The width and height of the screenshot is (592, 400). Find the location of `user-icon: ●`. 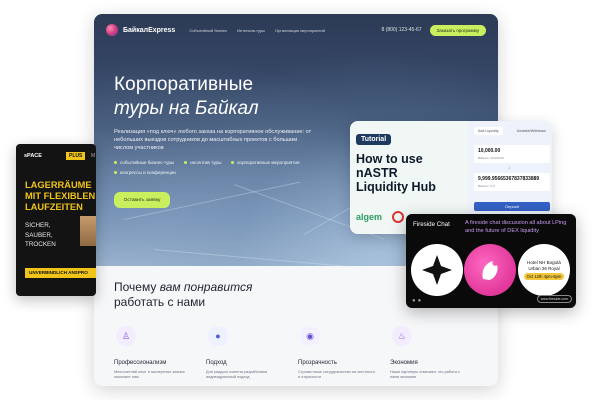

user-icon: ● is located at coordinates (218, 336).